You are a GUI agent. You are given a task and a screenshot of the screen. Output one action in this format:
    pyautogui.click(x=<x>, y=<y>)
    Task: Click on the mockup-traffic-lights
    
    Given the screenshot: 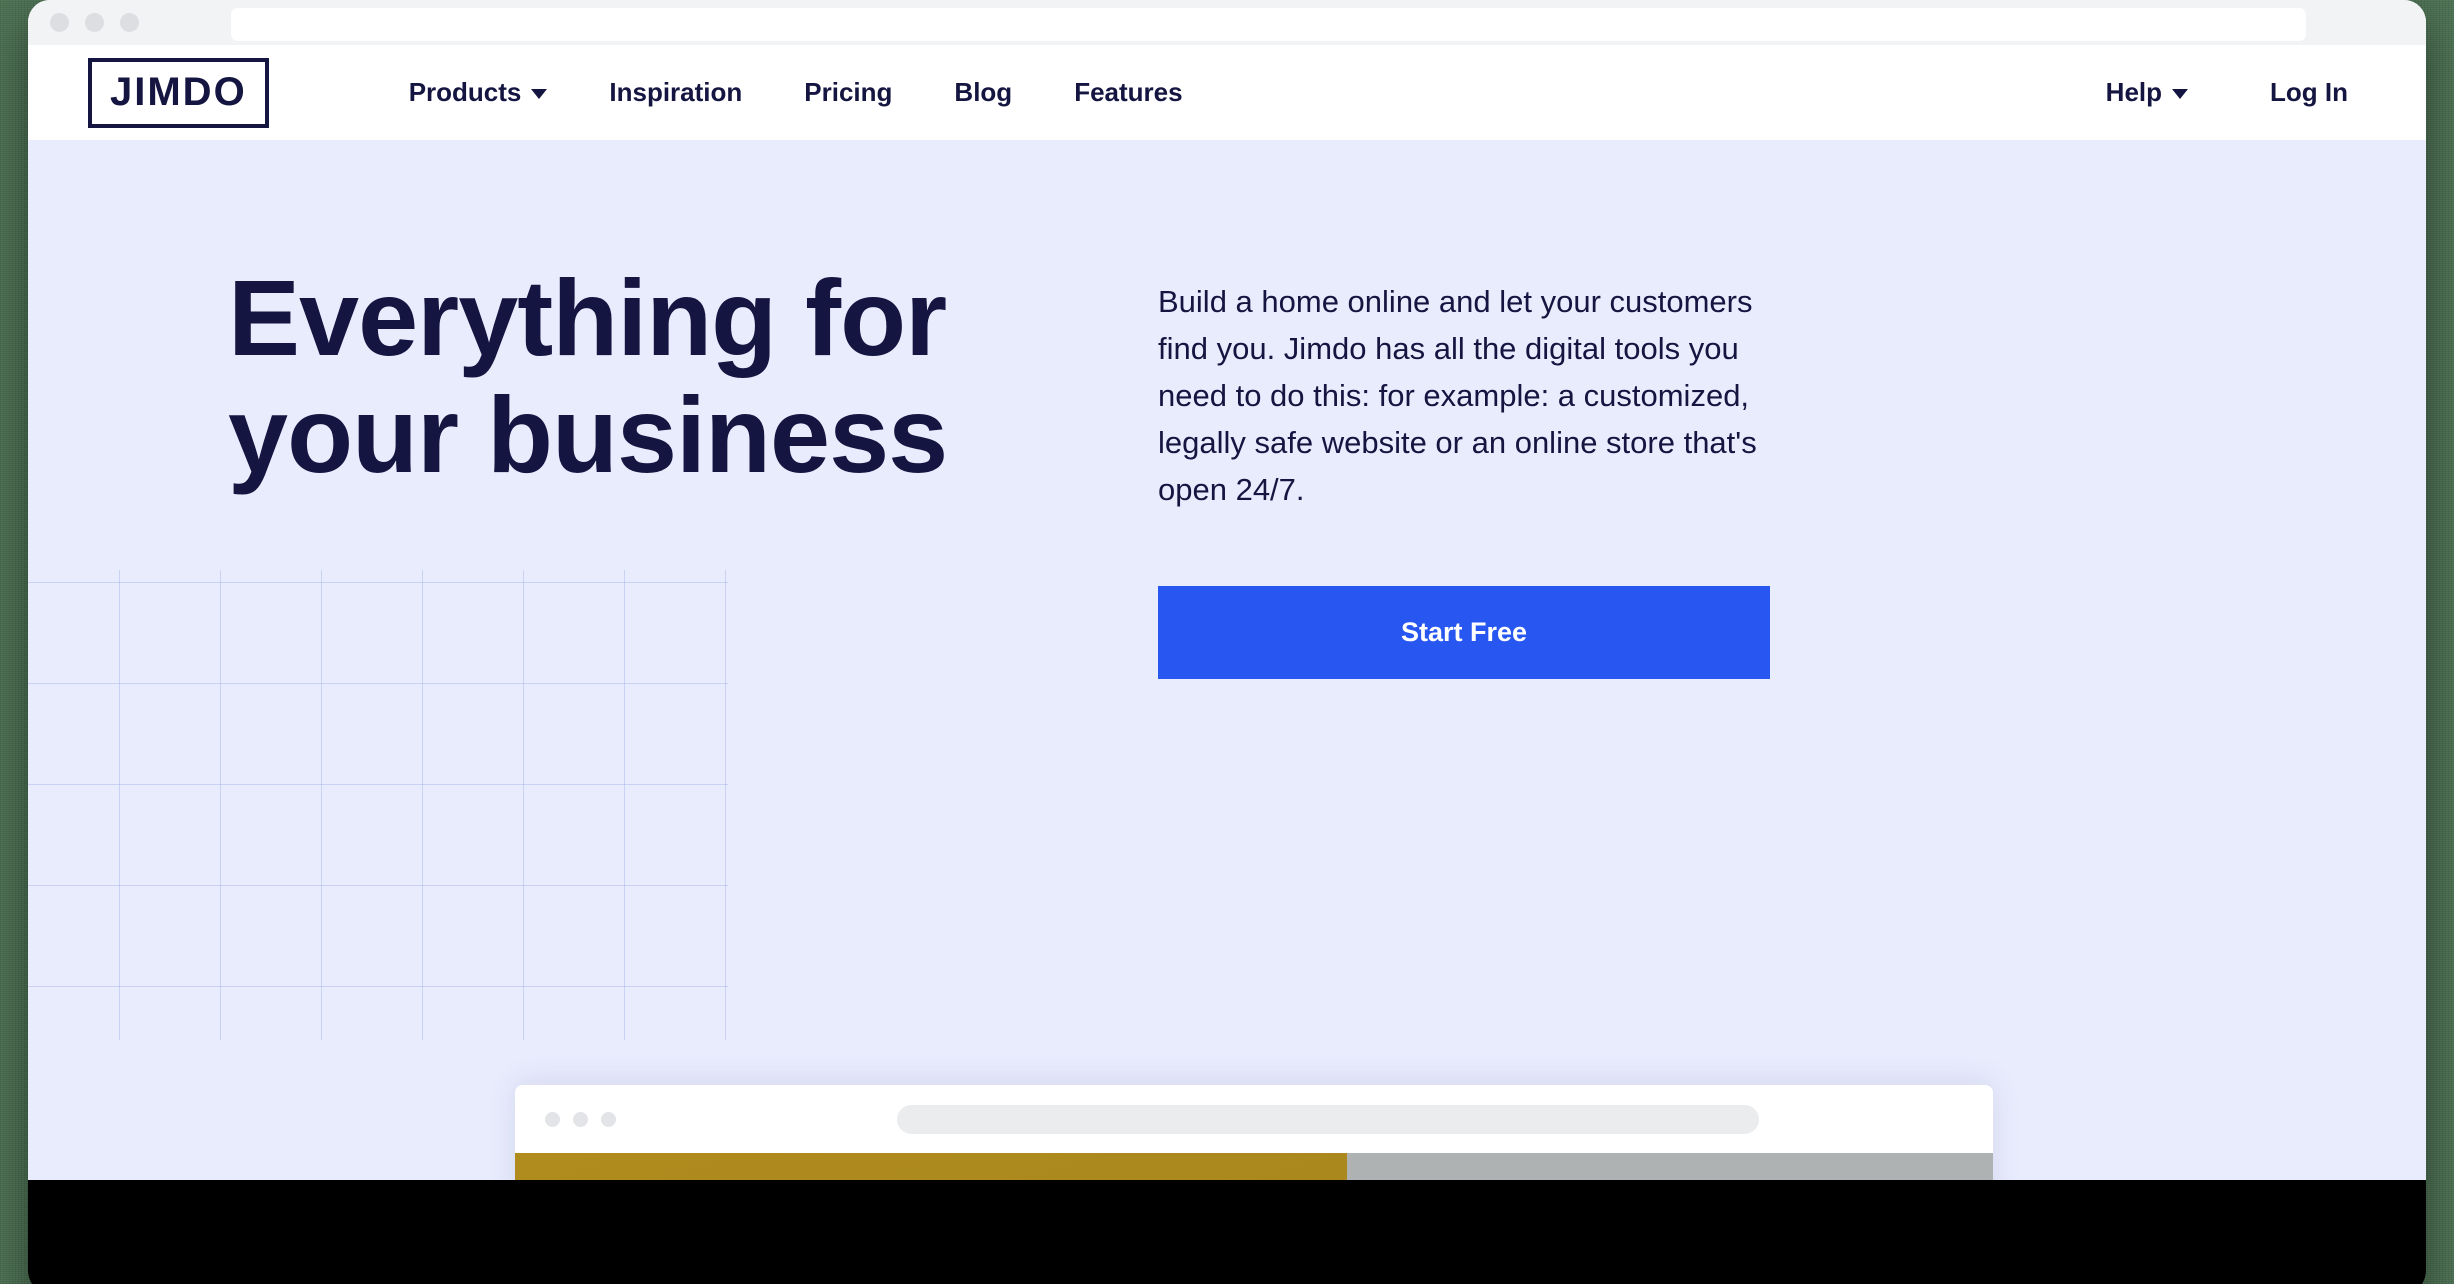 What is the action you would take?
    pyautogui.click(x=580, y=1119)
    